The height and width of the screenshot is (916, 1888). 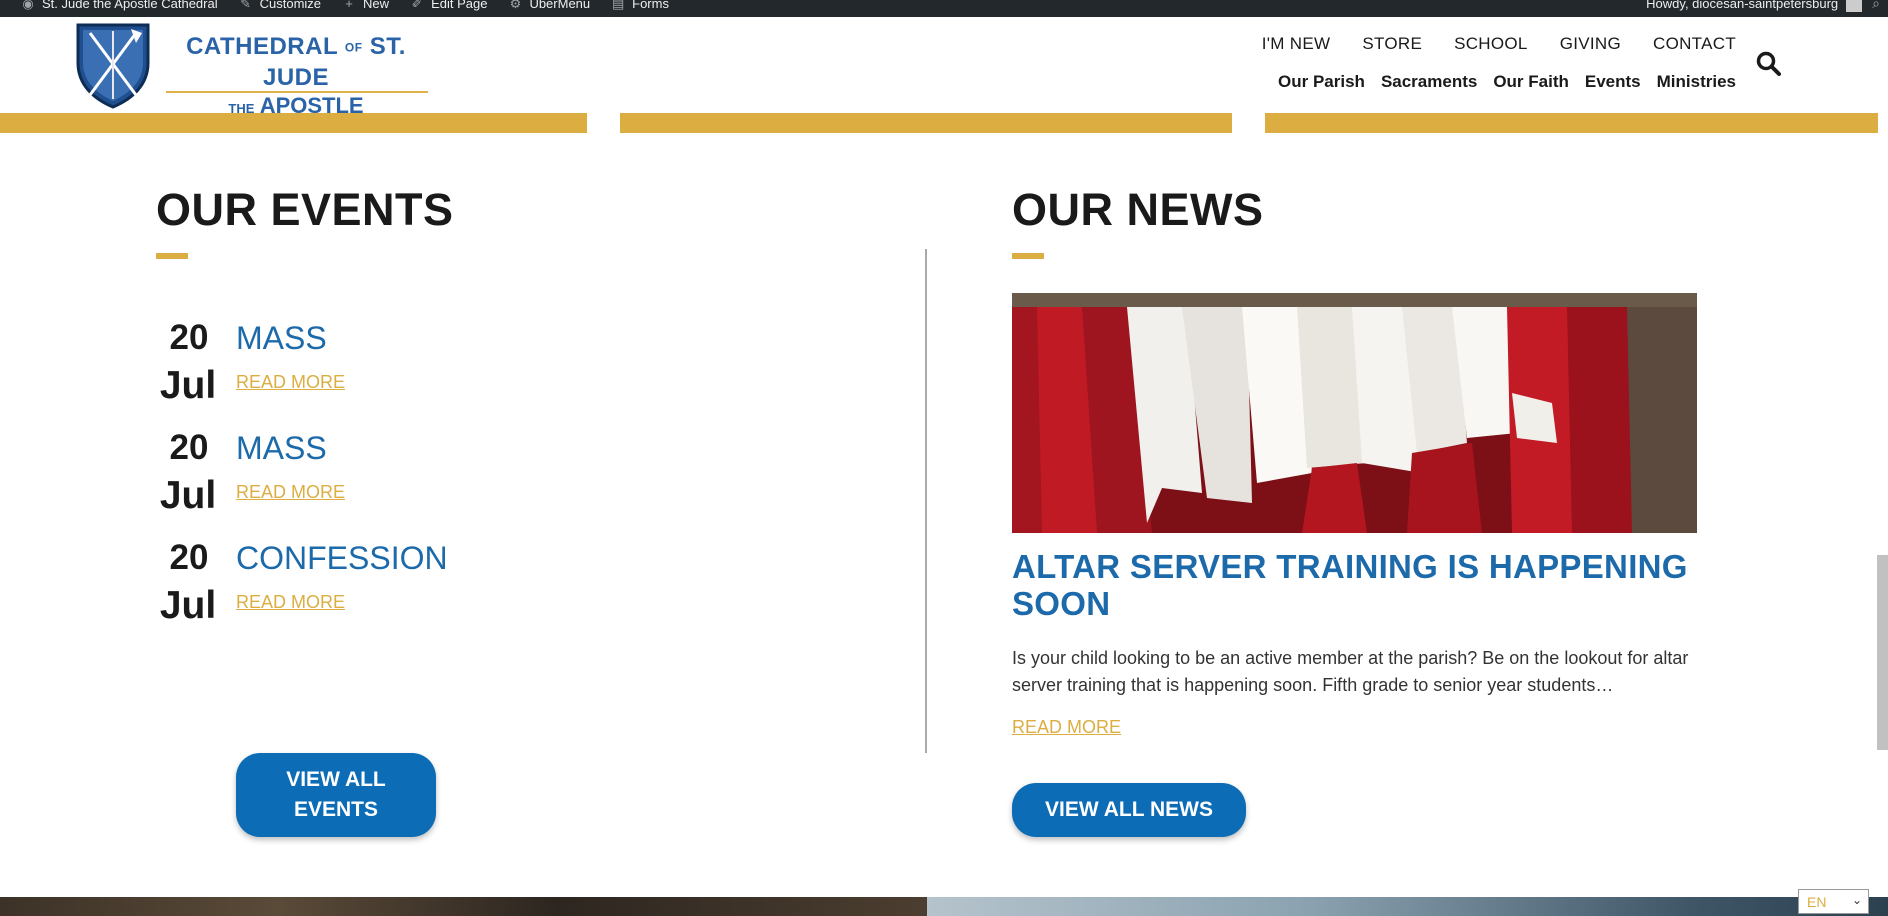 What do you see at coordinates (336, 779) in the screenshot?
I see `view-all-events-line1: VIEW ALL` at bounding box center [336, 779].